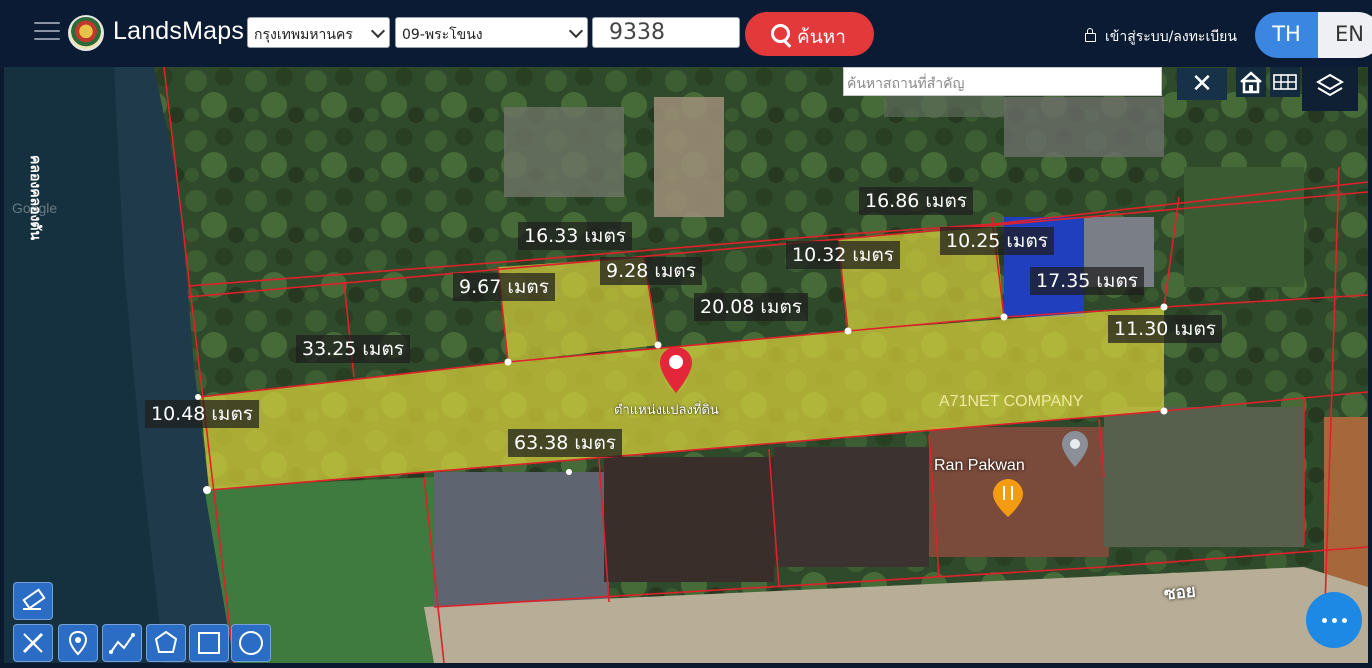 The image size is (1372, 668). What do you see at coordinates (1090, 35) in the screenshot?
I see `lock-icon` at bounding box center [1090, 35].